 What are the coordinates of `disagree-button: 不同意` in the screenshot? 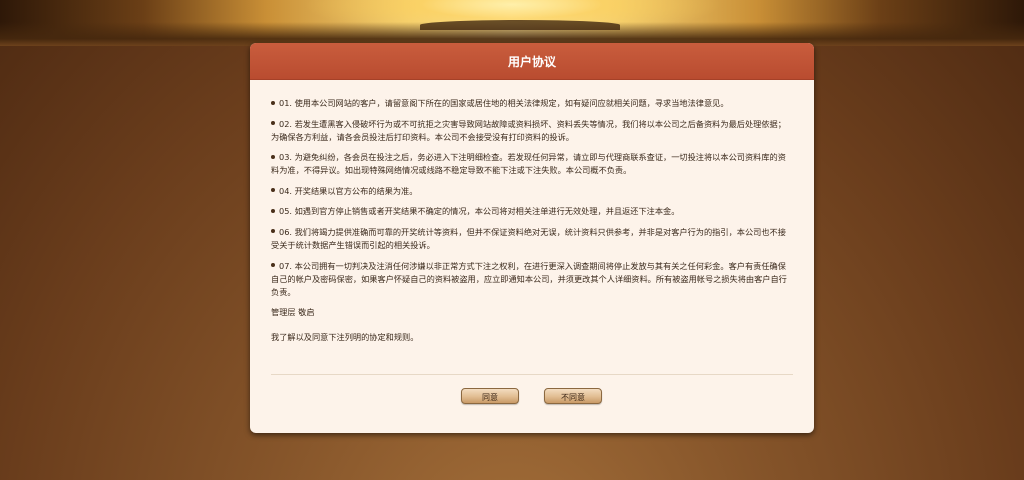 It's located at (573, 396).